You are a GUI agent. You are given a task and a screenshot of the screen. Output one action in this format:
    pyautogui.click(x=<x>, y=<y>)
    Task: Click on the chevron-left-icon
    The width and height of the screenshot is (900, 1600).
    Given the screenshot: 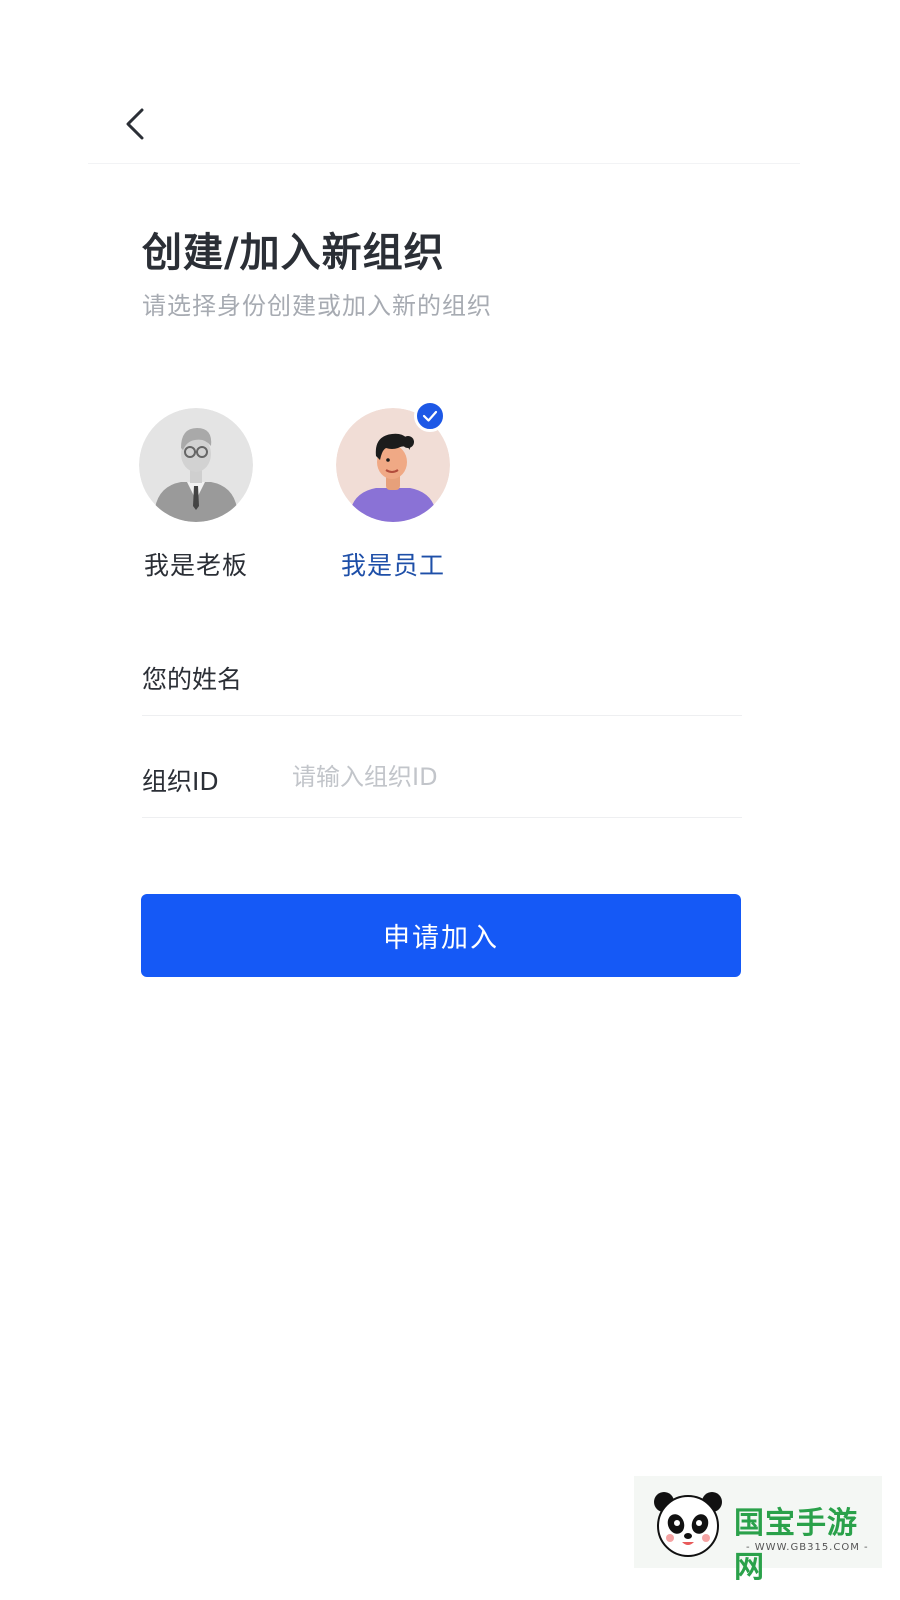 What is the action you would take?
    pyautogui.click(x=135, y=124)
    